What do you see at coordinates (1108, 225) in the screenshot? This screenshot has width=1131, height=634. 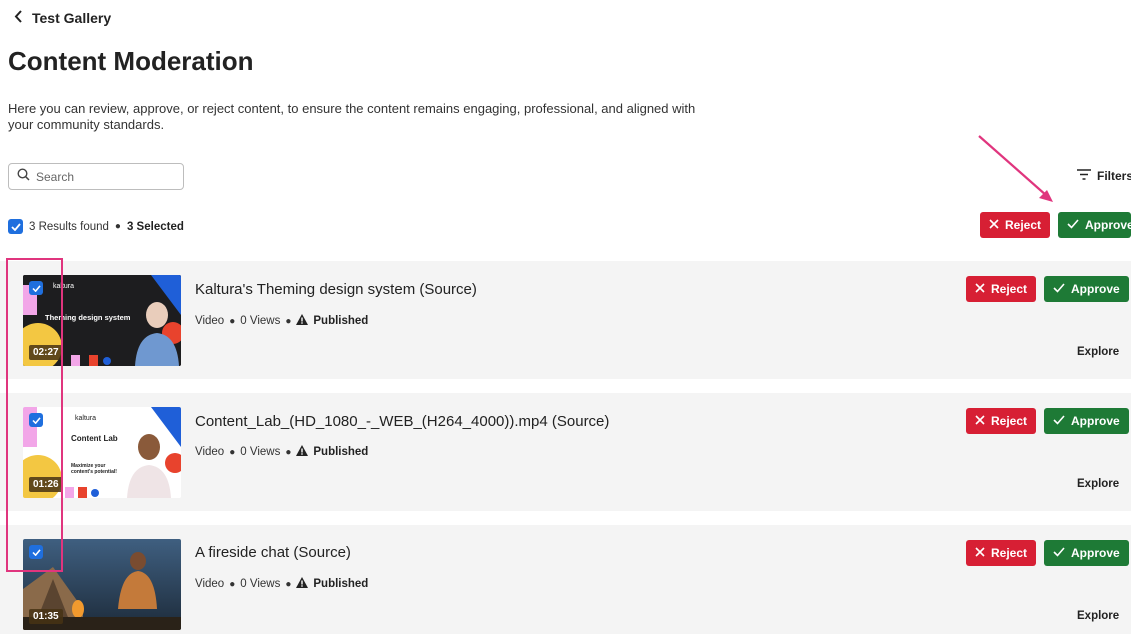 I see `bulk-approve-label: Approve` at bounding box center [1108, 225].